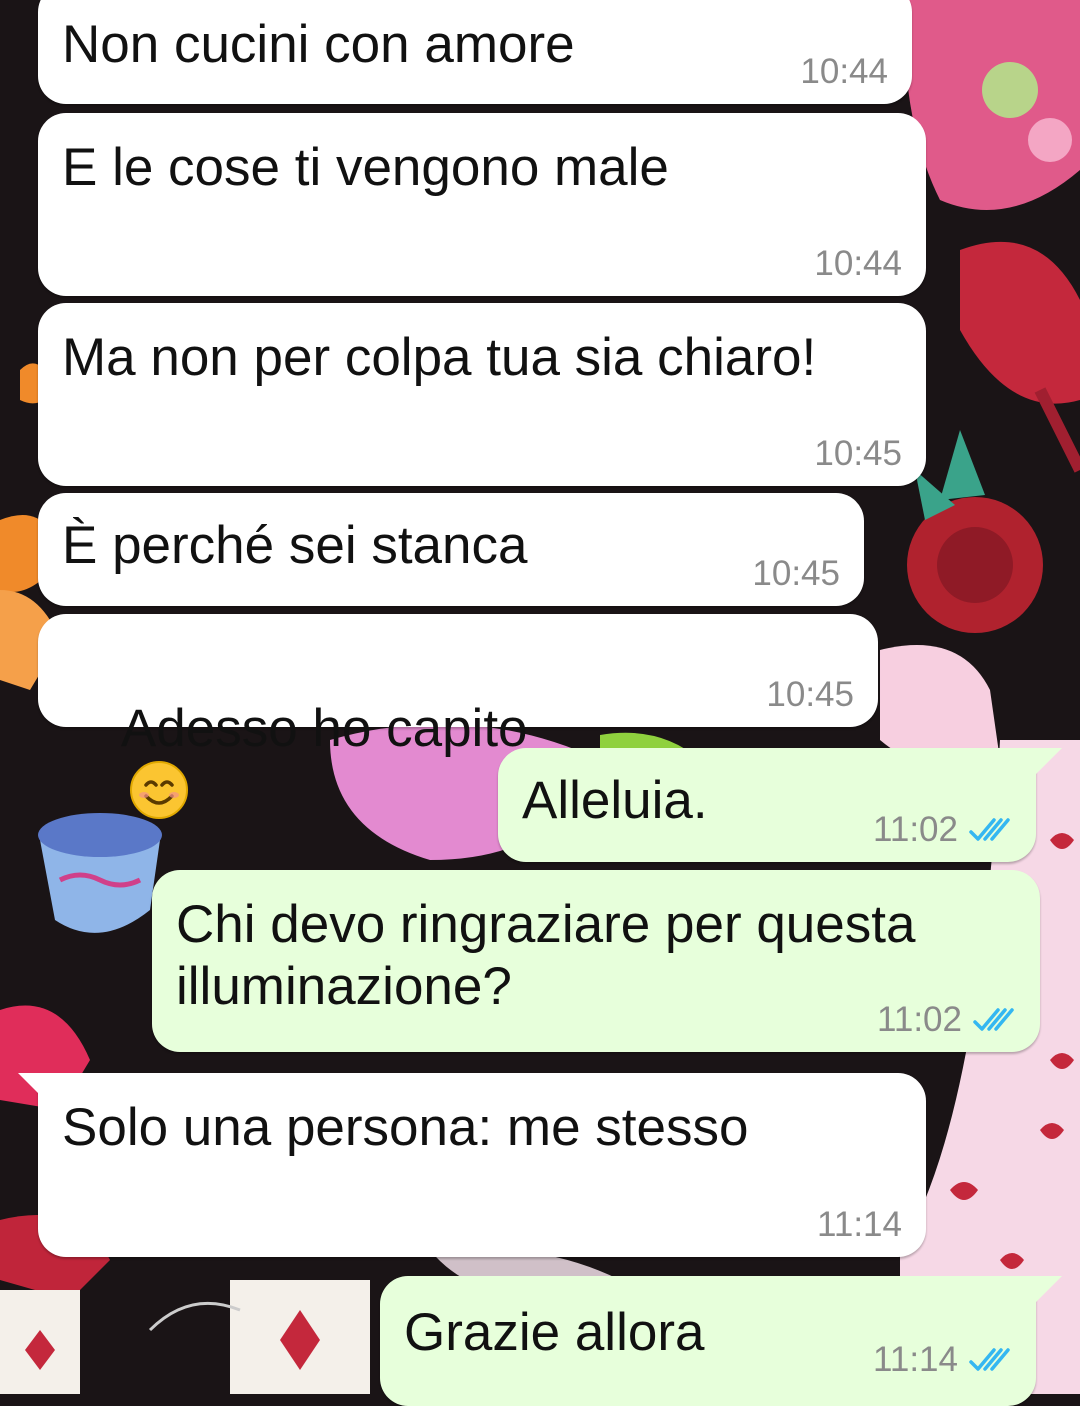 The width and height of the screenshot is (1080, 1406). Describe the element at coordinates (708, 1341) in the screenshot. I see `message-bubble-outgoing: Grazie allora 11:14` at that location.